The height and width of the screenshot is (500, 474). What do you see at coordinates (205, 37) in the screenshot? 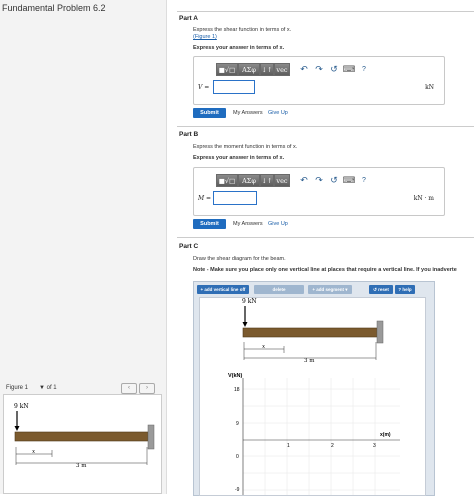
I see `figure-link: (Figure 1)` at bounding box center [205, 37].